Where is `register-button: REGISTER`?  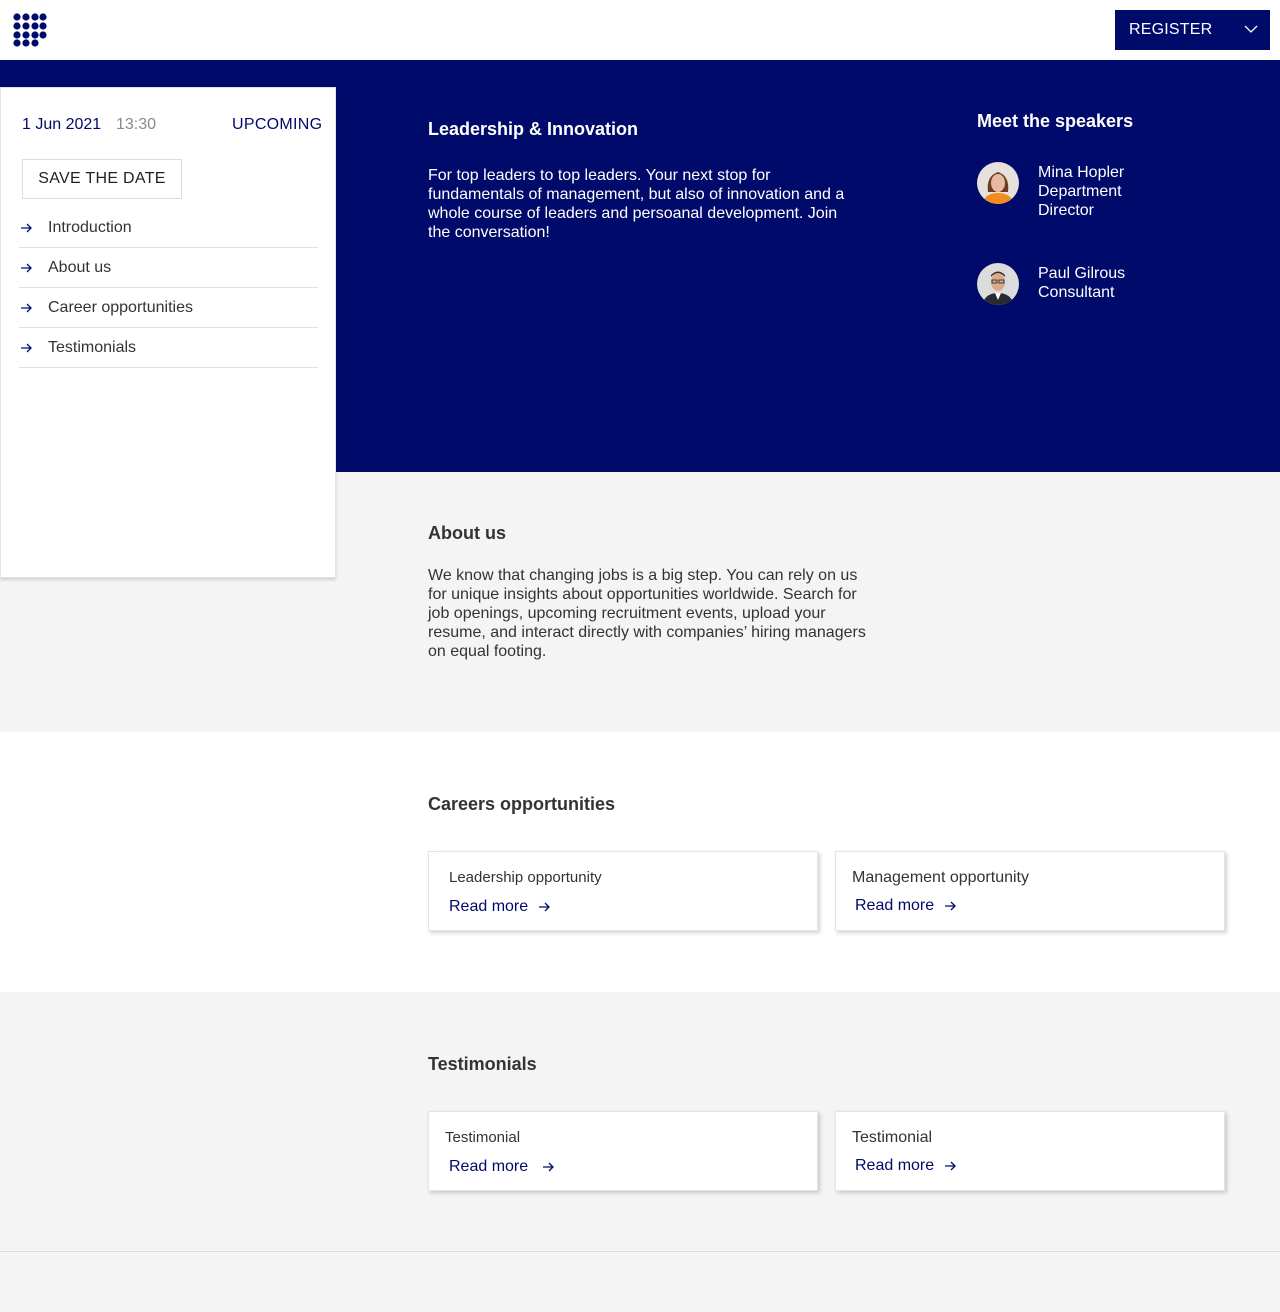 register-button: REGISTER is located at coordinates (1192, 30).